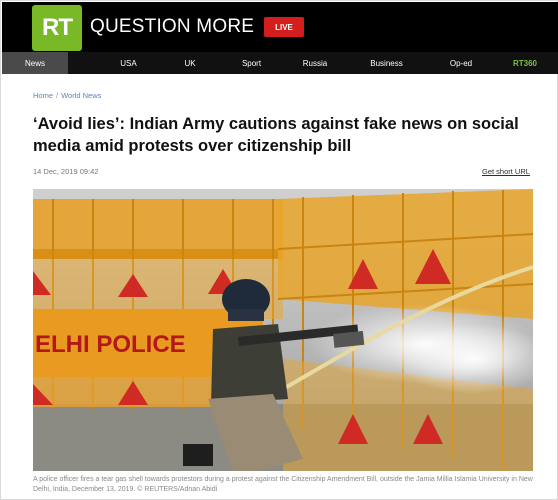 The width and height of the screenshot is (558, 500). I want to click on nav-item-usa: USA, so click(128, 63).